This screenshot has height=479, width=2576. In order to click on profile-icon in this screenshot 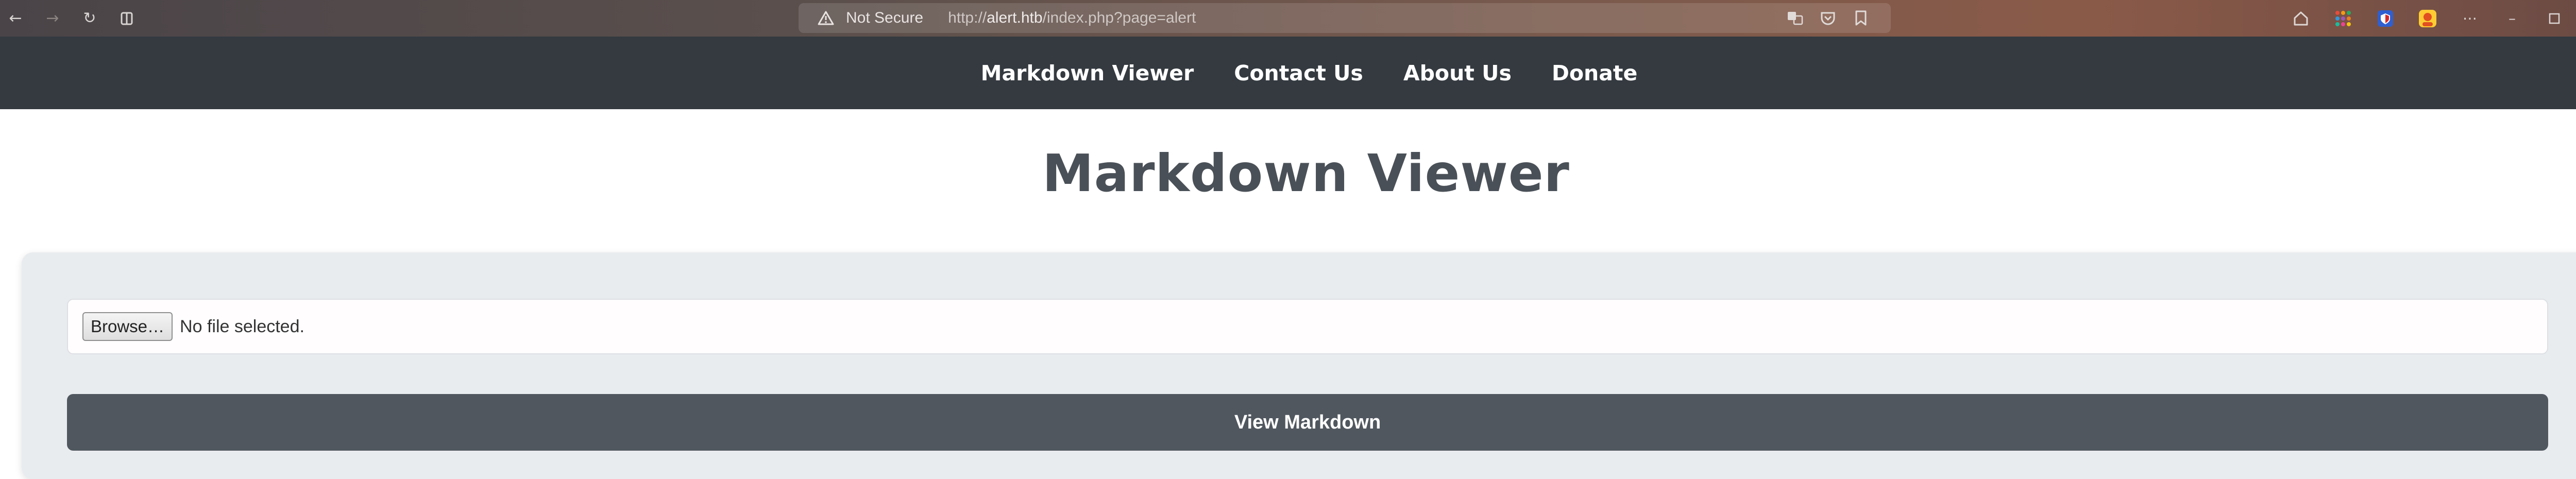, I will do `click(2427, 18)`.